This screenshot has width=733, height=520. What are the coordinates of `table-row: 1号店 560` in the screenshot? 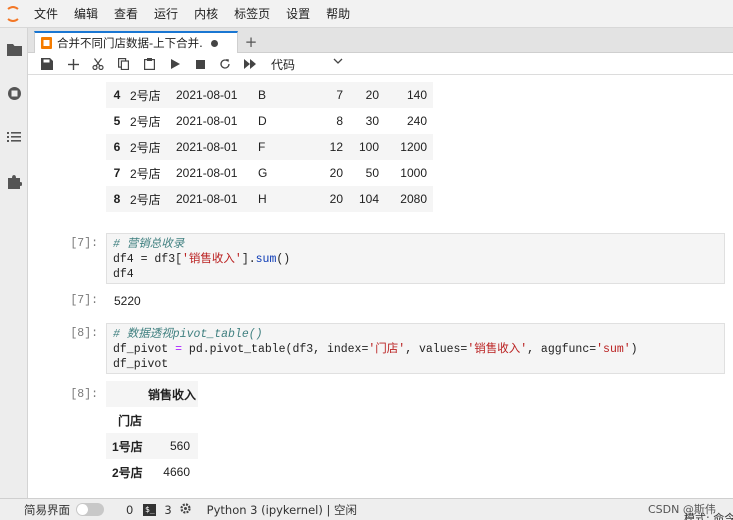 It's located at (152, 446).